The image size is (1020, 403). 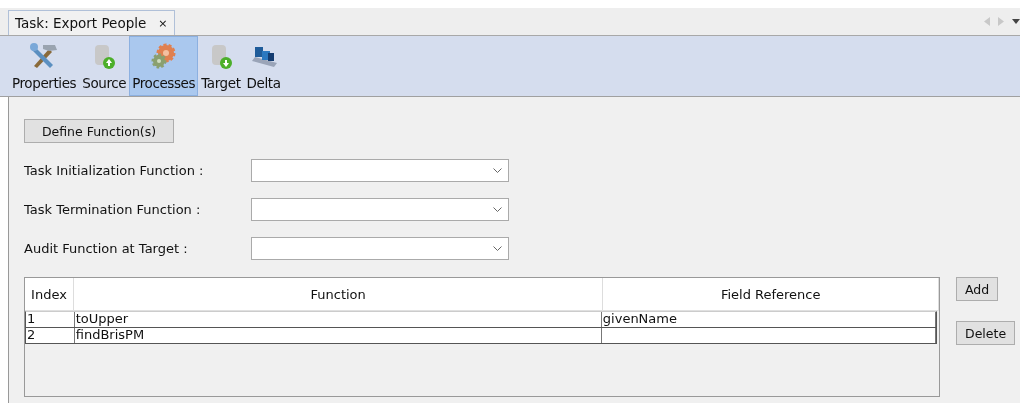 What do you see at coordinates (163, 23) in the screenshot?
I see `close-icon: ×` at bounding box center [163, 23].